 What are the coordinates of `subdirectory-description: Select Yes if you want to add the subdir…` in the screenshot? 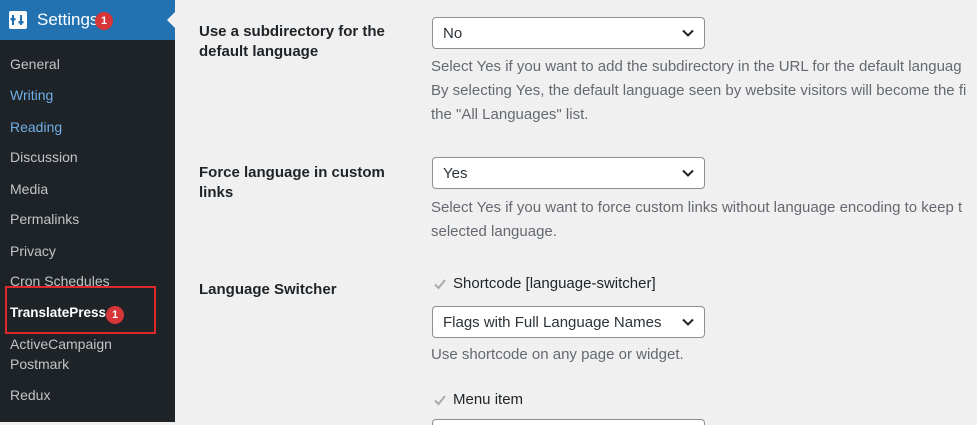 It's located at (699, 90).